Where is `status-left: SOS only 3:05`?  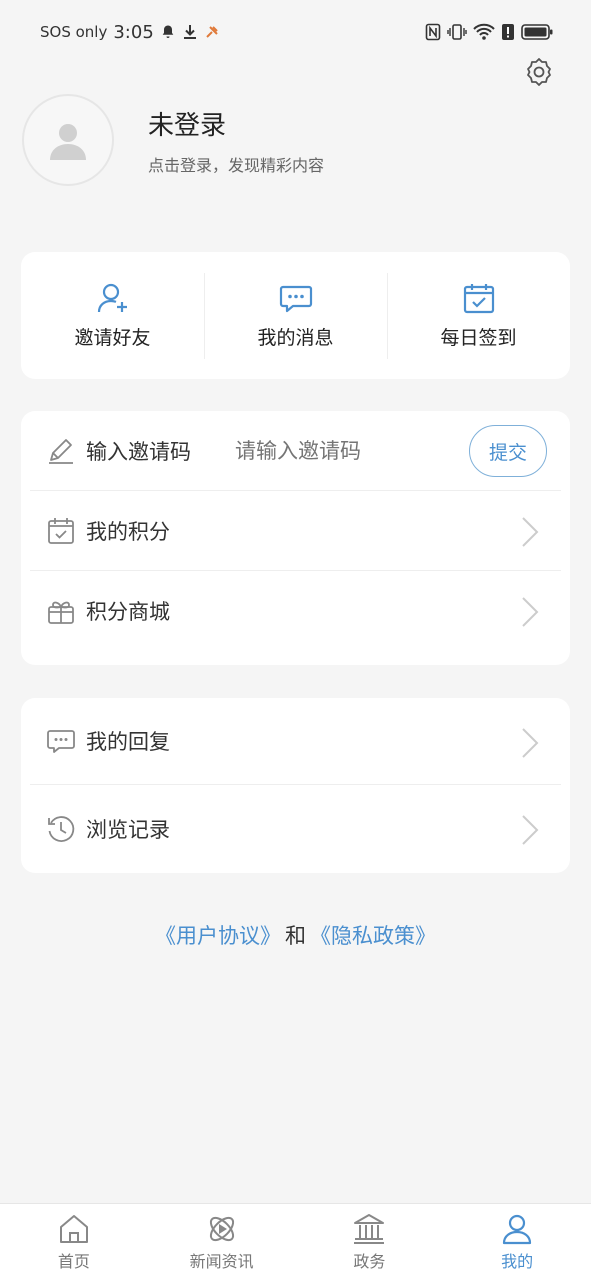
status-left: SOS only 3:05 is located at coordinates (130, 32).